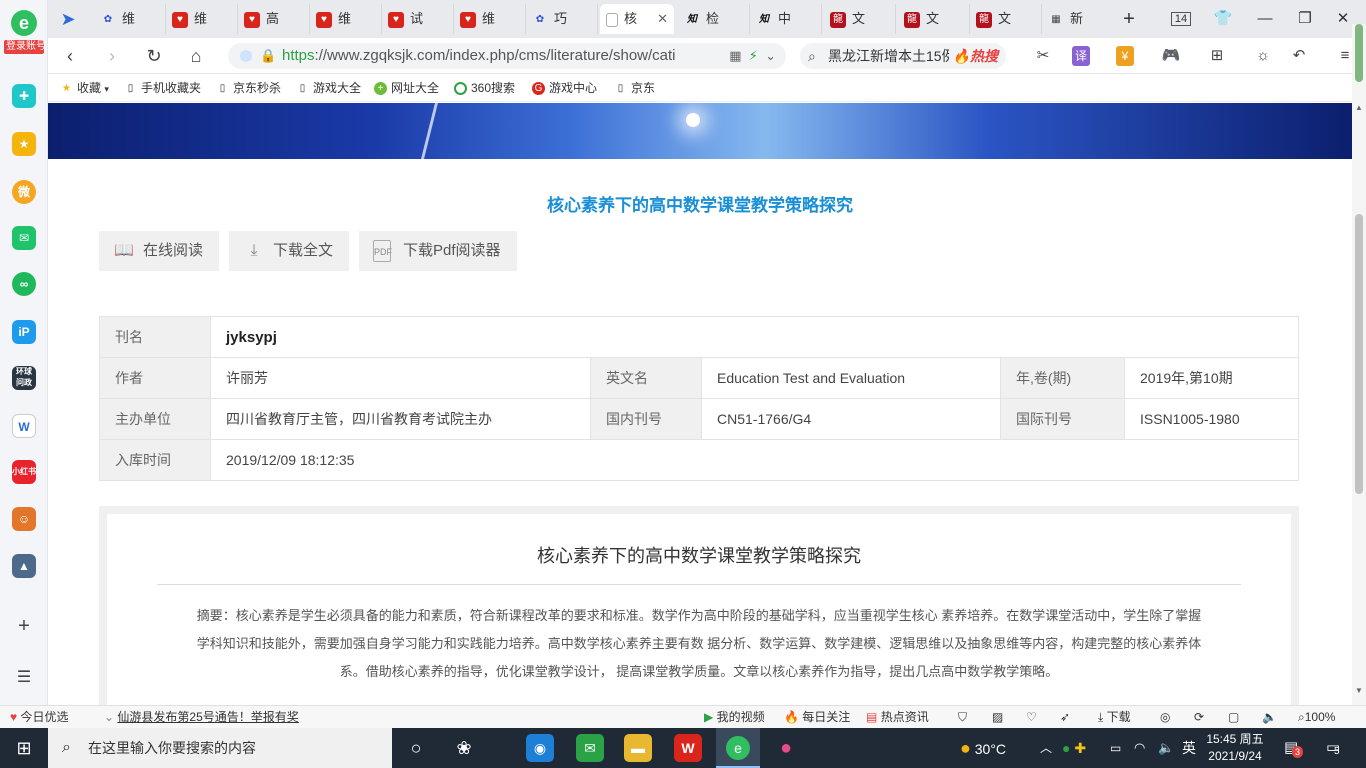 This screenshot has height=768, width=1366. What do you see at coordinates (903, 56) in the screenshot?
I see `search-box: ⌕ 黑龙江新增本土15例 🔥热搜` at bounding box center [903, 56].